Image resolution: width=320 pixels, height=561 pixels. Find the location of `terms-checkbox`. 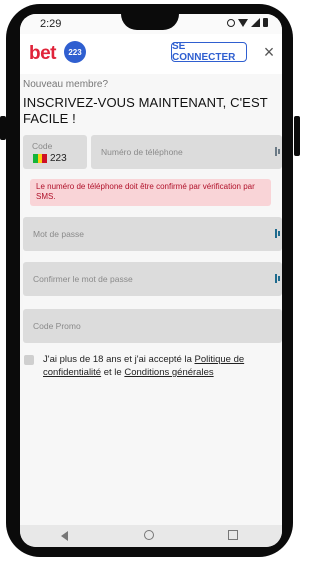

terms-checkbox is located at coordinates (29, 360).